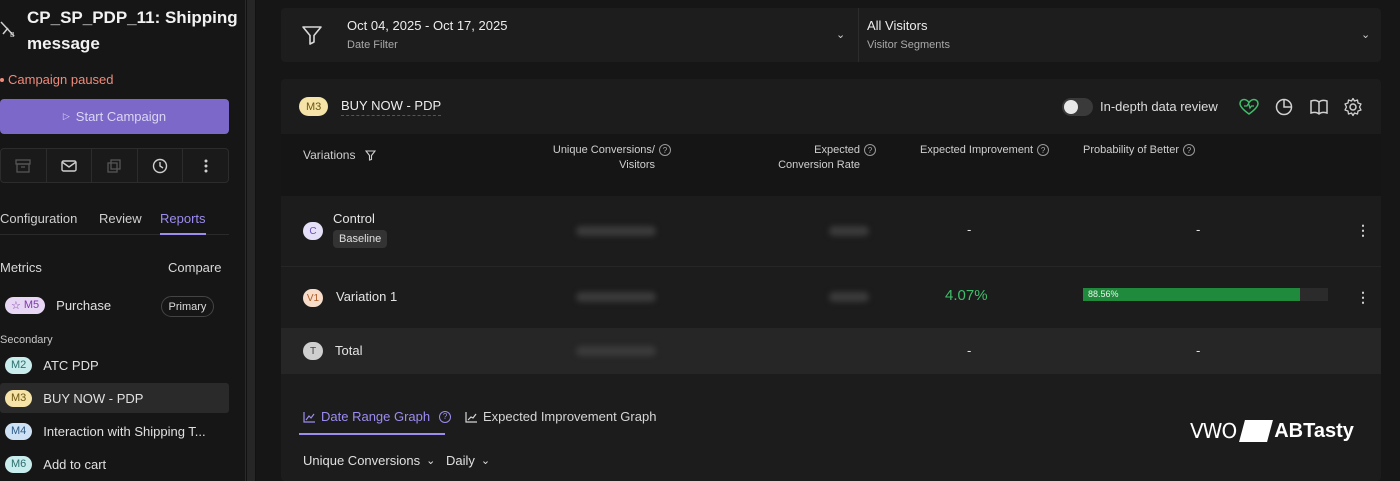 This screenshot has height=481, width=1400. What do you see at coordinates (21, 267) in the screenshot?
I see `metrics-heading: Metrics` at bounding box center [21, 267].